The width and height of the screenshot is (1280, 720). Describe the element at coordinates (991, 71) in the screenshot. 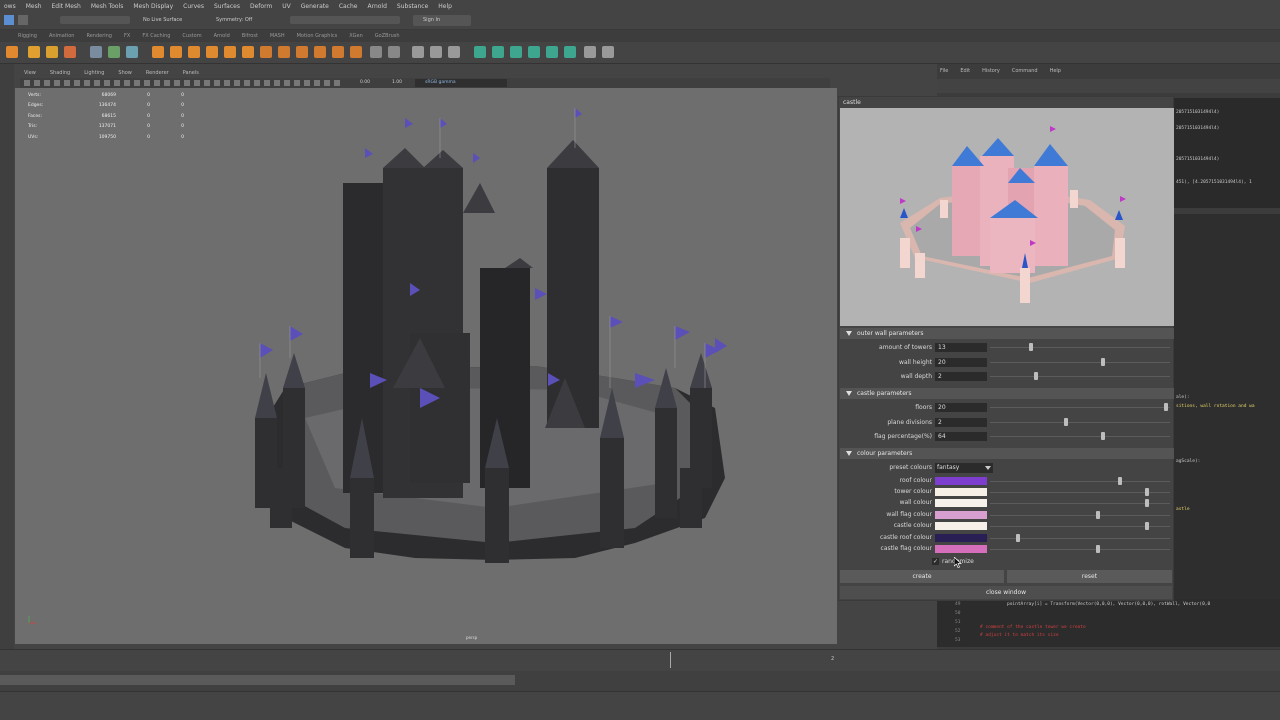

I see `script-menu-item: History` at that location.